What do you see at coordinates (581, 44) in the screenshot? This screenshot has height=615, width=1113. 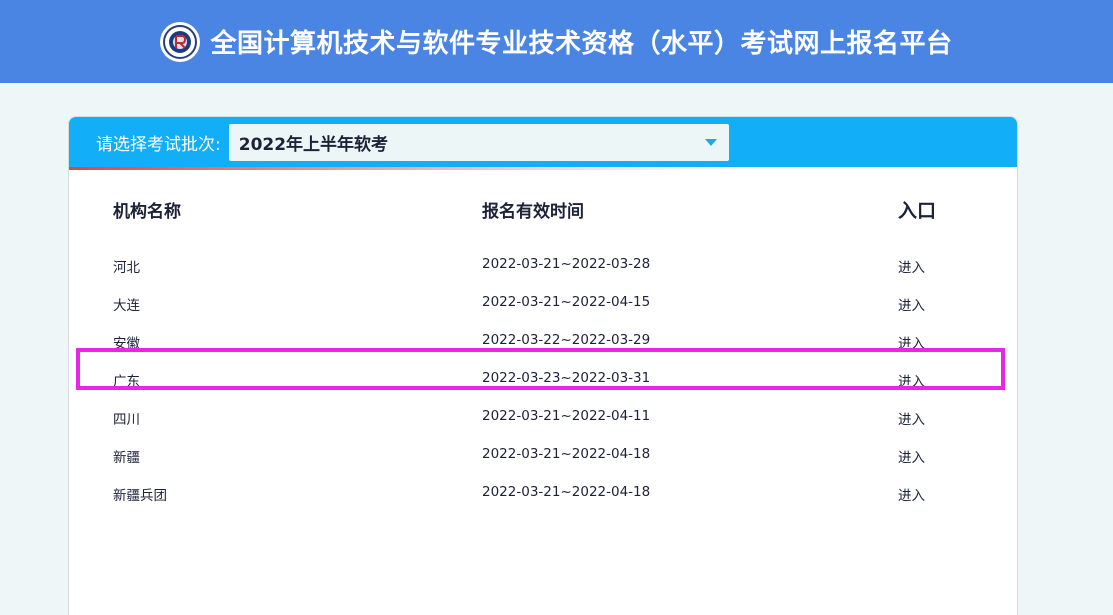 I see `page-title: 全国计算机技术与软件专业技术资格（水平）考试网上报名平台` at bounding box center [581, 44].